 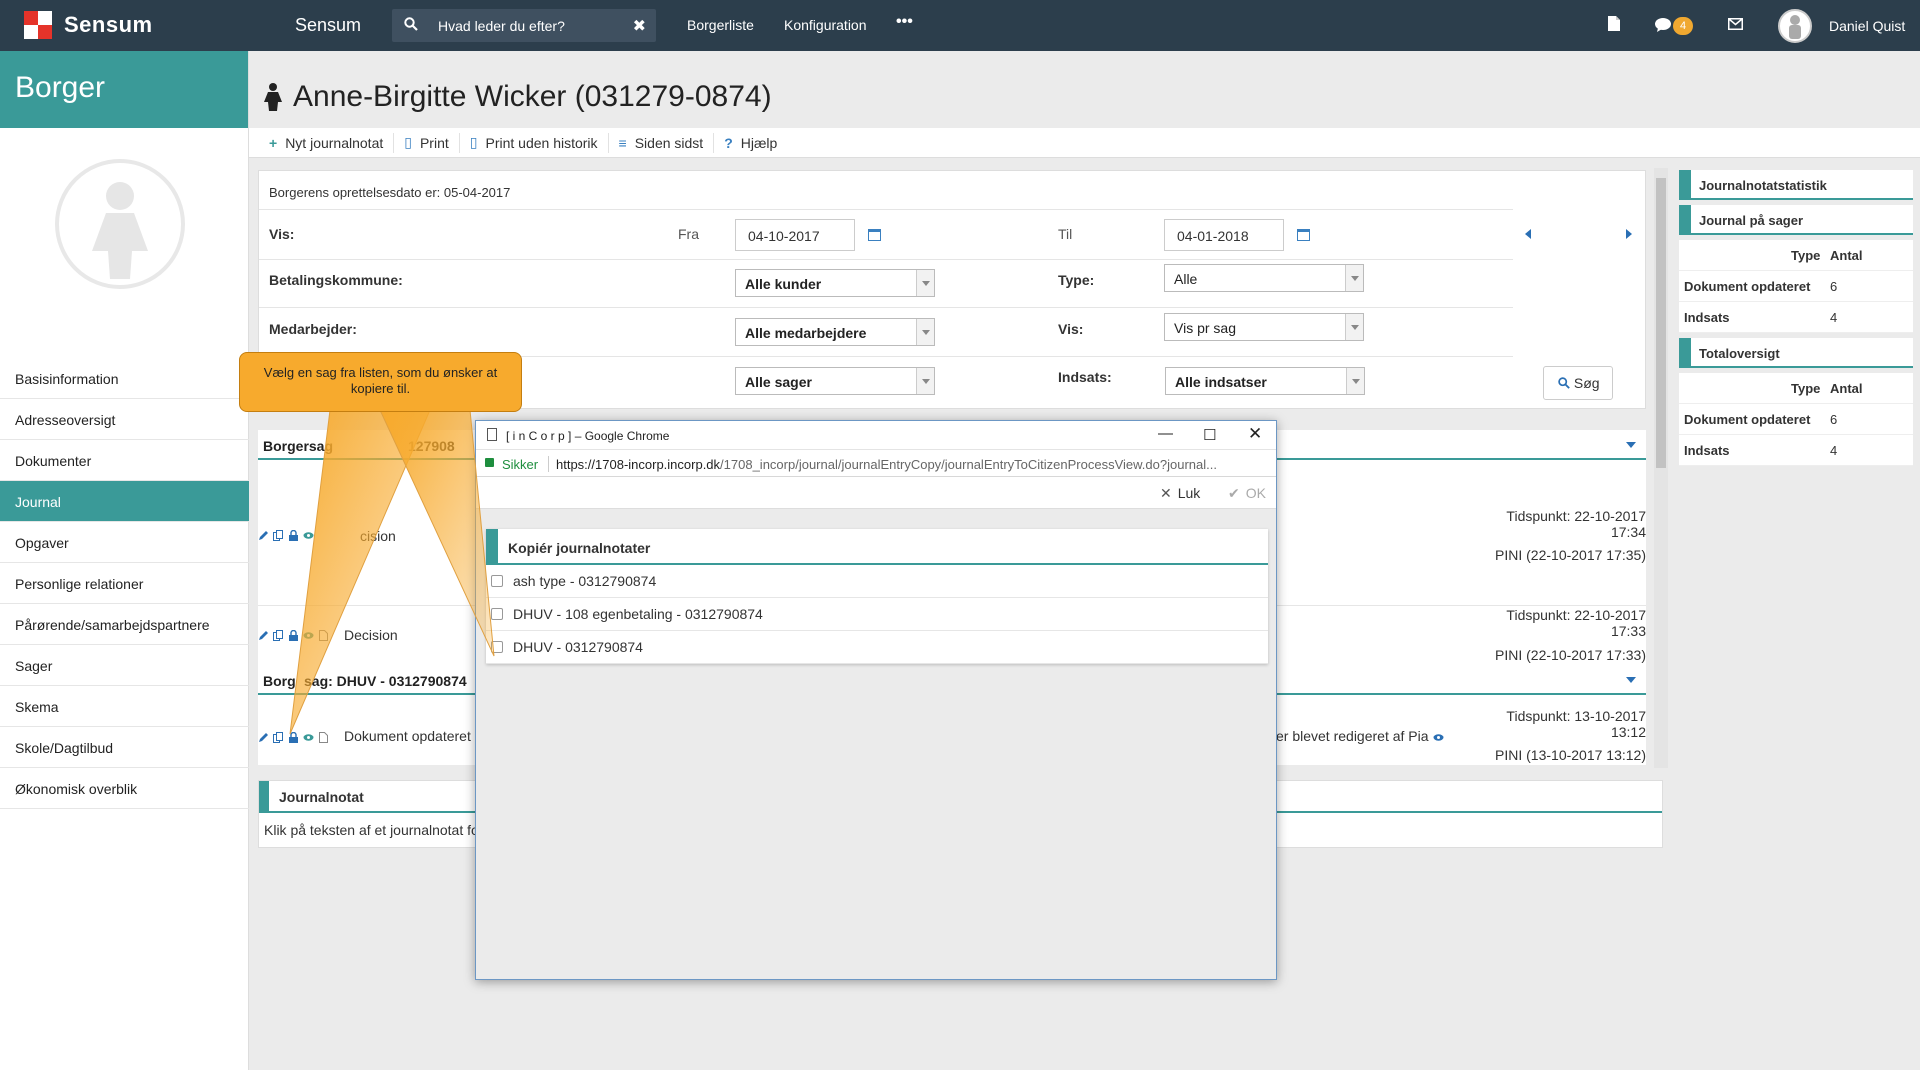 I want to click on sidebar-item-adresseoversigt: Adresseoversigt, so click(x=124, y=419).